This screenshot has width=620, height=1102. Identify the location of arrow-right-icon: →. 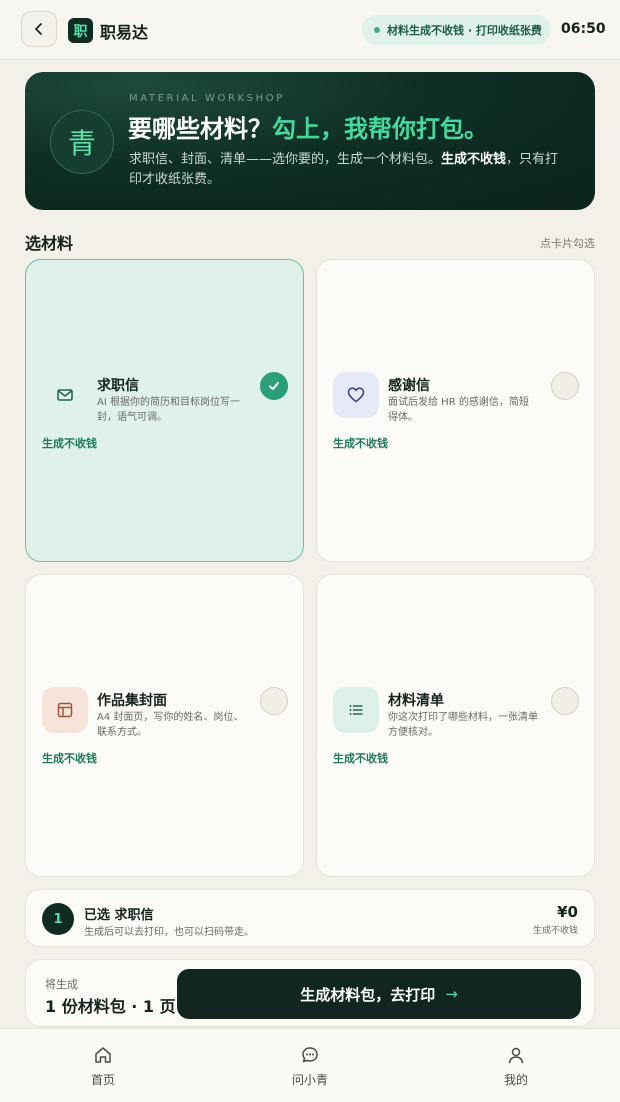
(451, 994).